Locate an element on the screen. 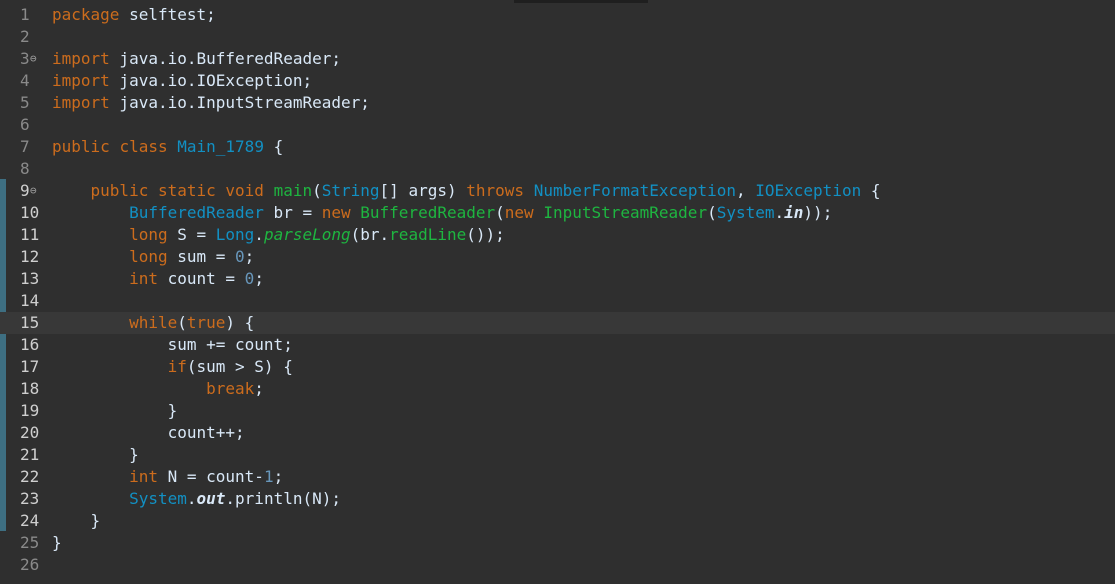 The image size is (1115, 584). code-line: 19 } is located at coordinates (557, 411).